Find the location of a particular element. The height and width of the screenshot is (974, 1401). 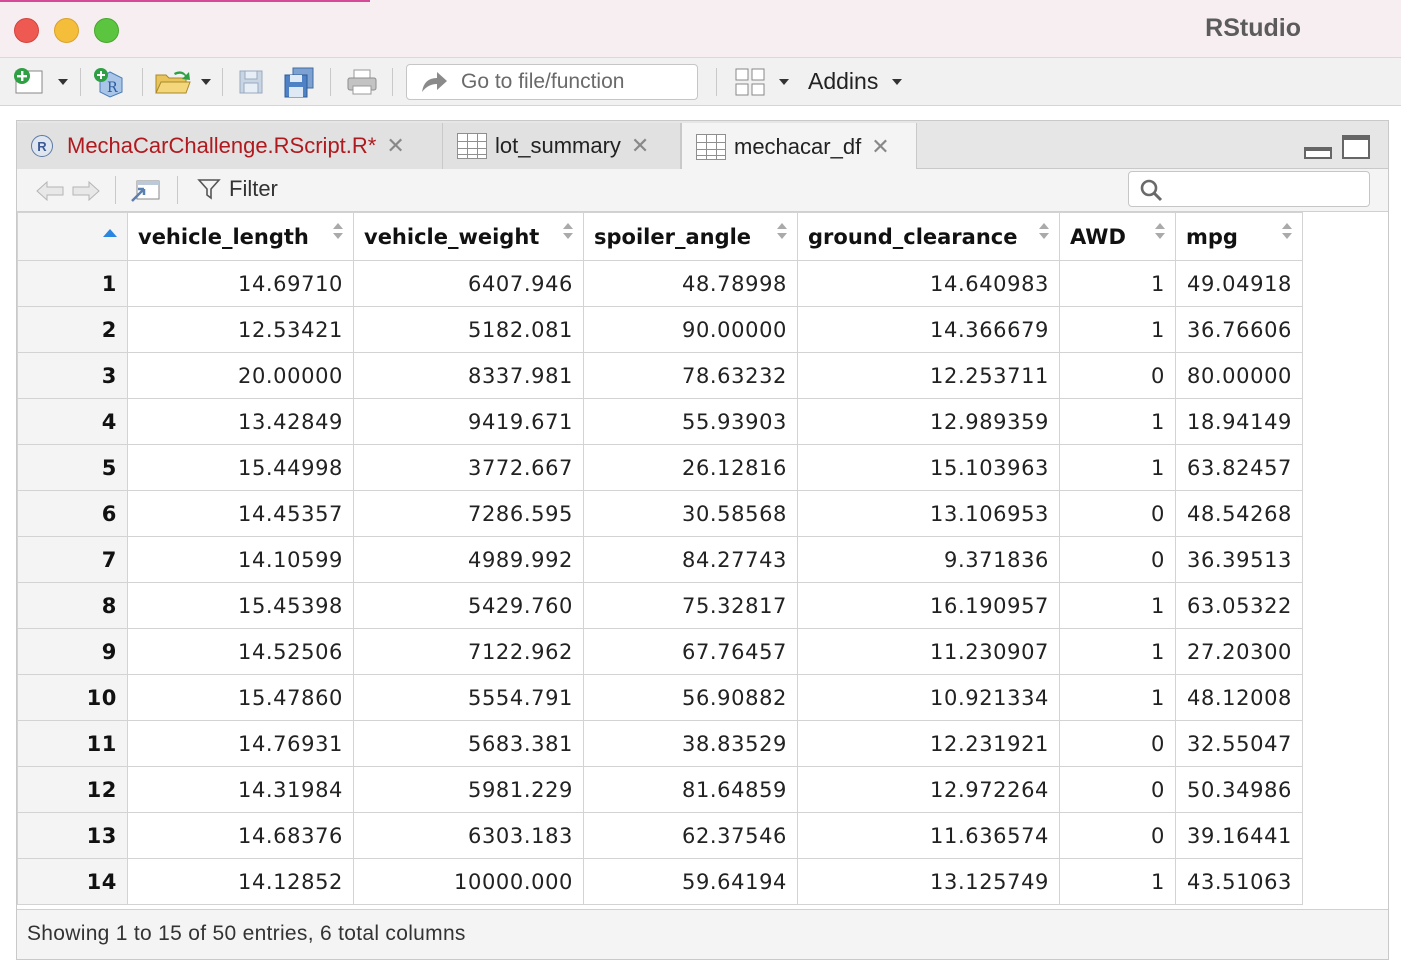

save-all-button is located at coordinates (299, 82).